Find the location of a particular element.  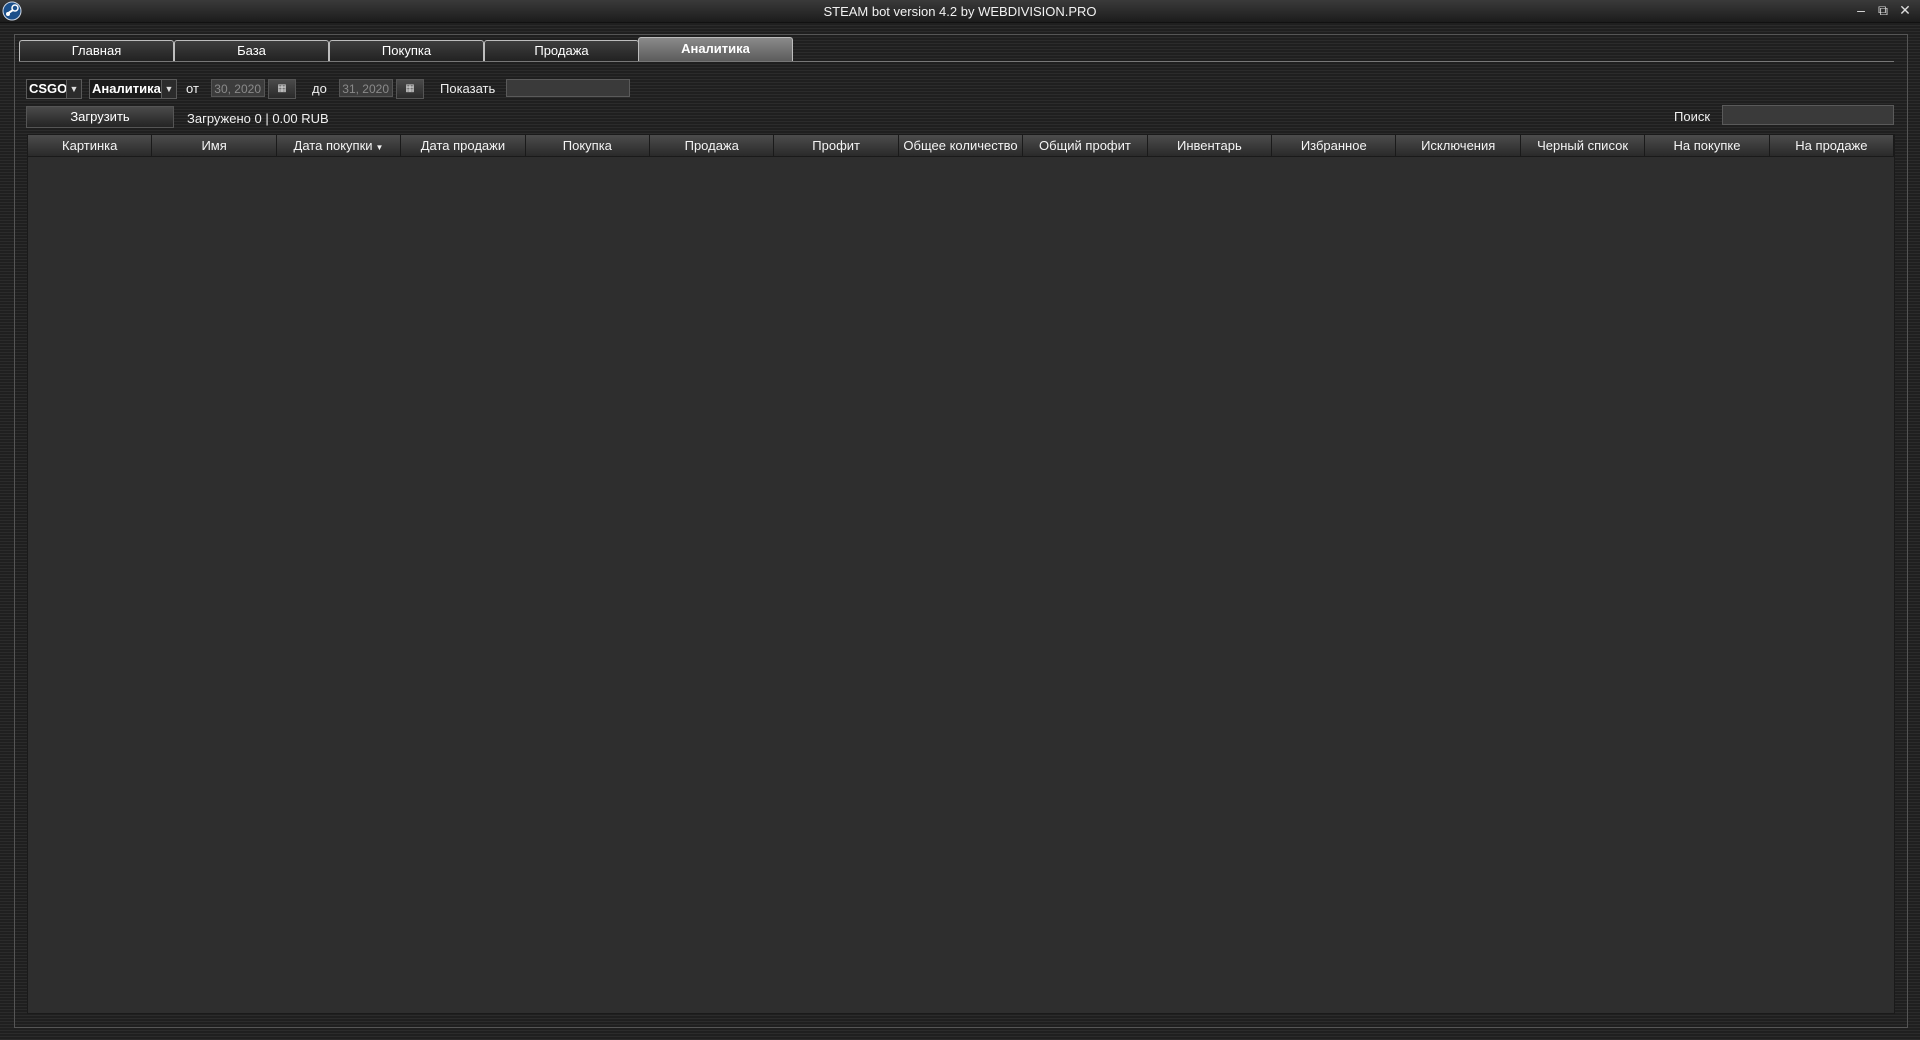

mode-select: Аналитика ▼ is located at coordinates (133, 89).